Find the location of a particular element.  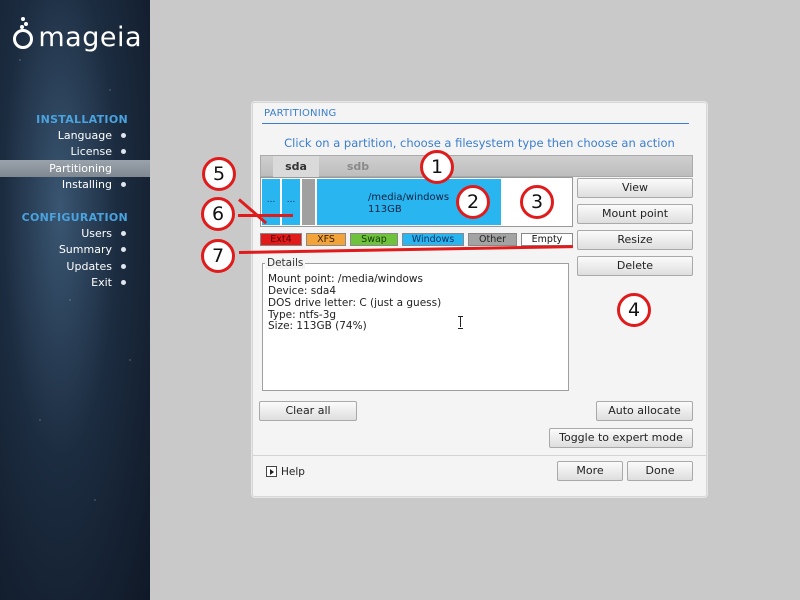

sidebar-item-label: Partitioning is located at coordinates (80, 168).